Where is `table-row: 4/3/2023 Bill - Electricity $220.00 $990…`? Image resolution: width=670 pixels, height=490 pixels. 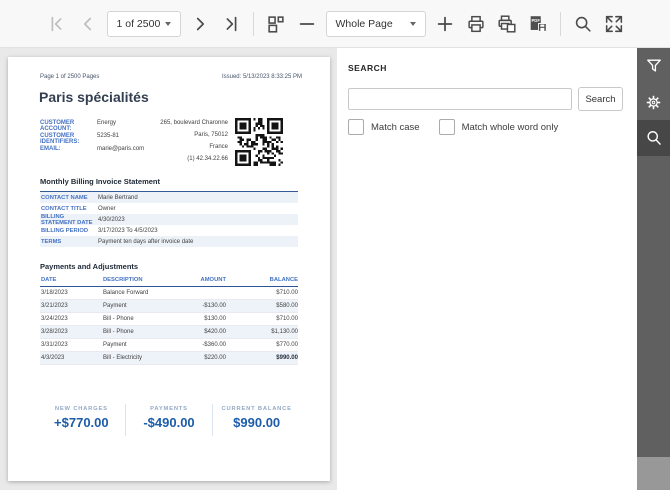 table-row: 4/3/2023 Bill - Electricity $220.00 $990… is located at coordinates (169, 358).